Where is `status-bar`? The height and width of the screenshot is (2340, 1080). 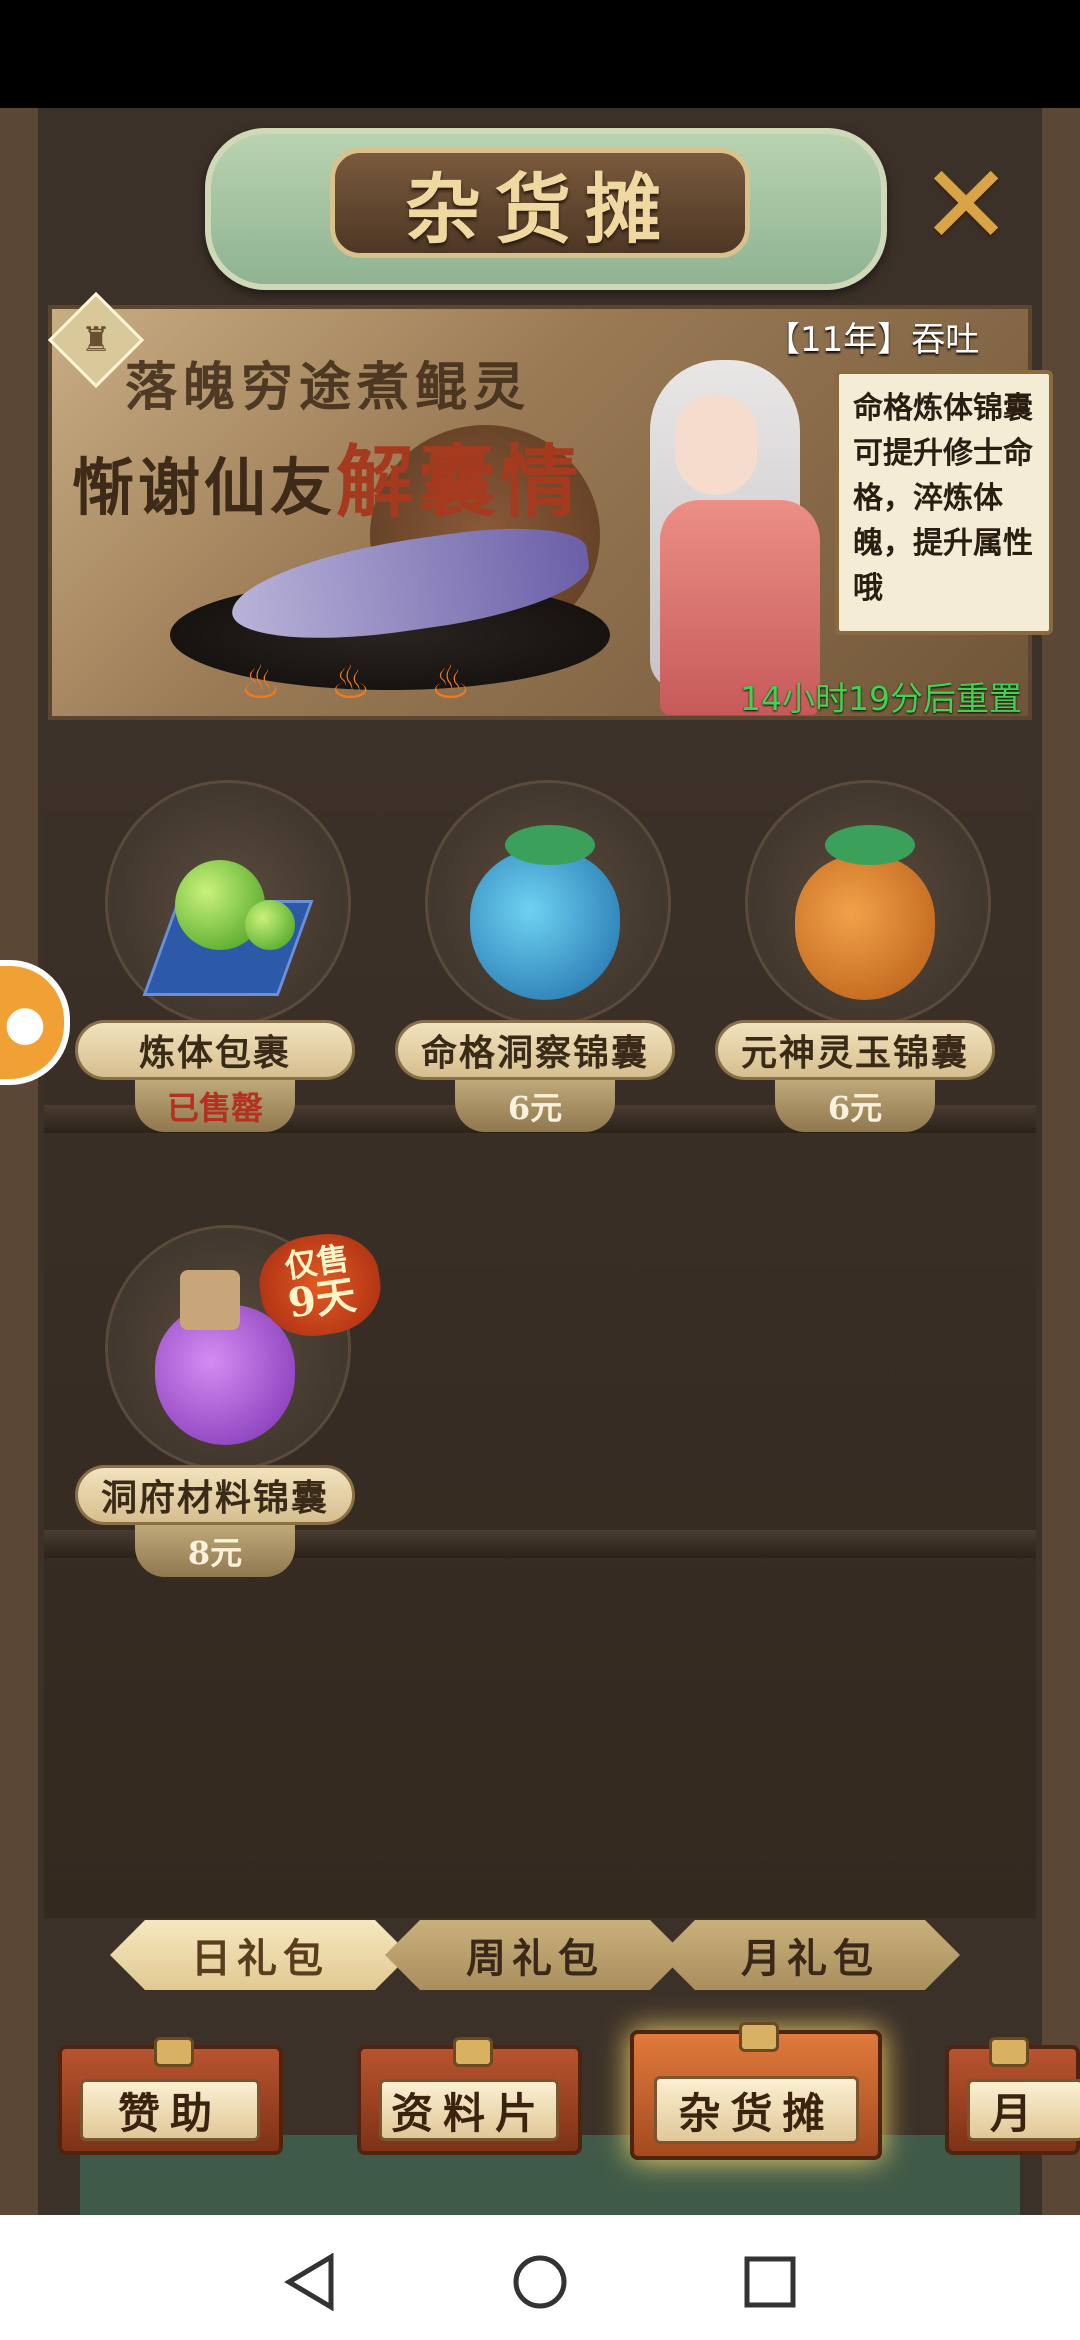
status-bar is located at coordinates (540, 54).